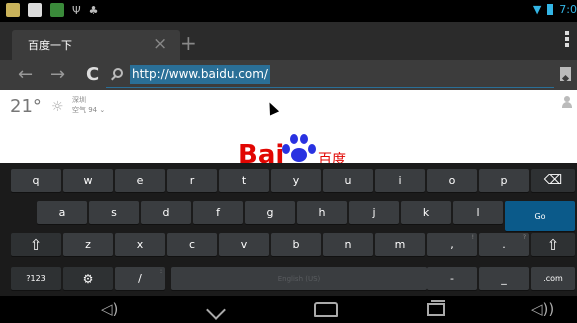 Image resolution: width=577 pixels, height=323 pixels. What do you see at coordinates (13, 10) in the screenshot?
I see `gallery-icon` at bounding box center [13, 10].